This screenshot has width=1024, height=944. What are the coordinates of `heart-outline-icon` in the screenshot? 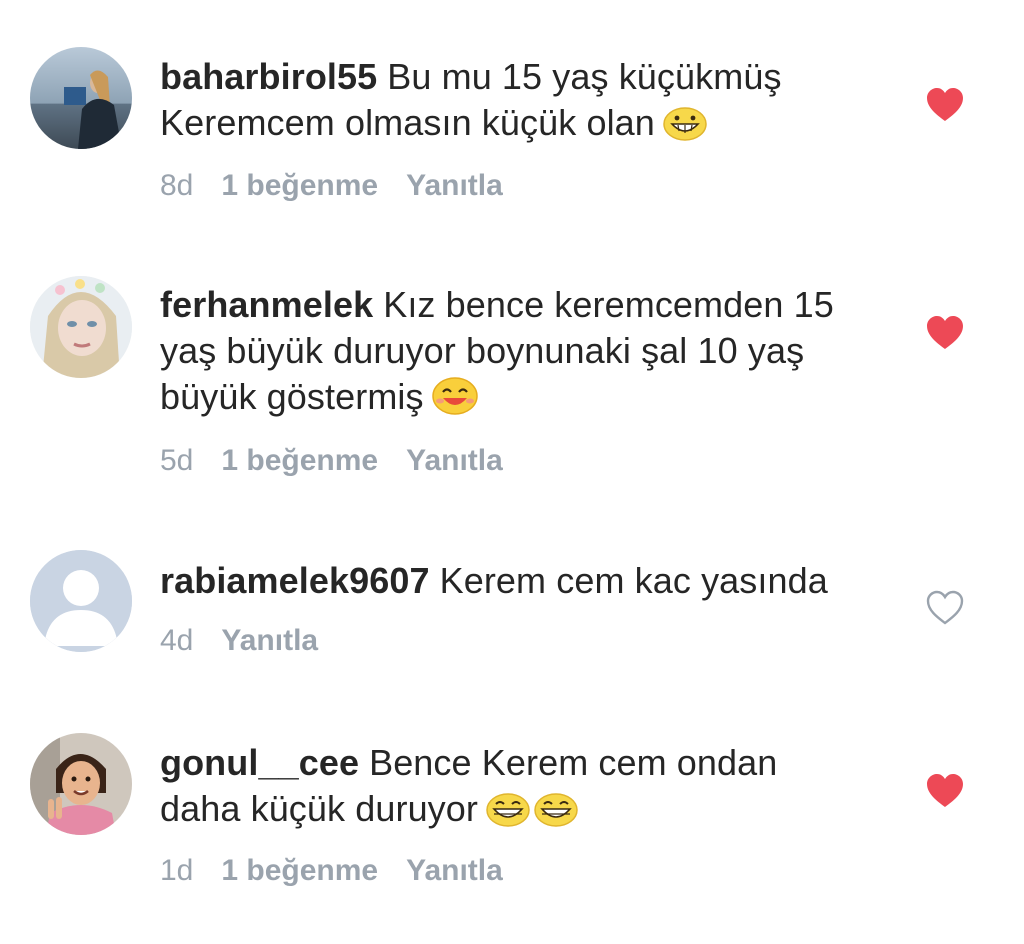 It's located at (945, 607).